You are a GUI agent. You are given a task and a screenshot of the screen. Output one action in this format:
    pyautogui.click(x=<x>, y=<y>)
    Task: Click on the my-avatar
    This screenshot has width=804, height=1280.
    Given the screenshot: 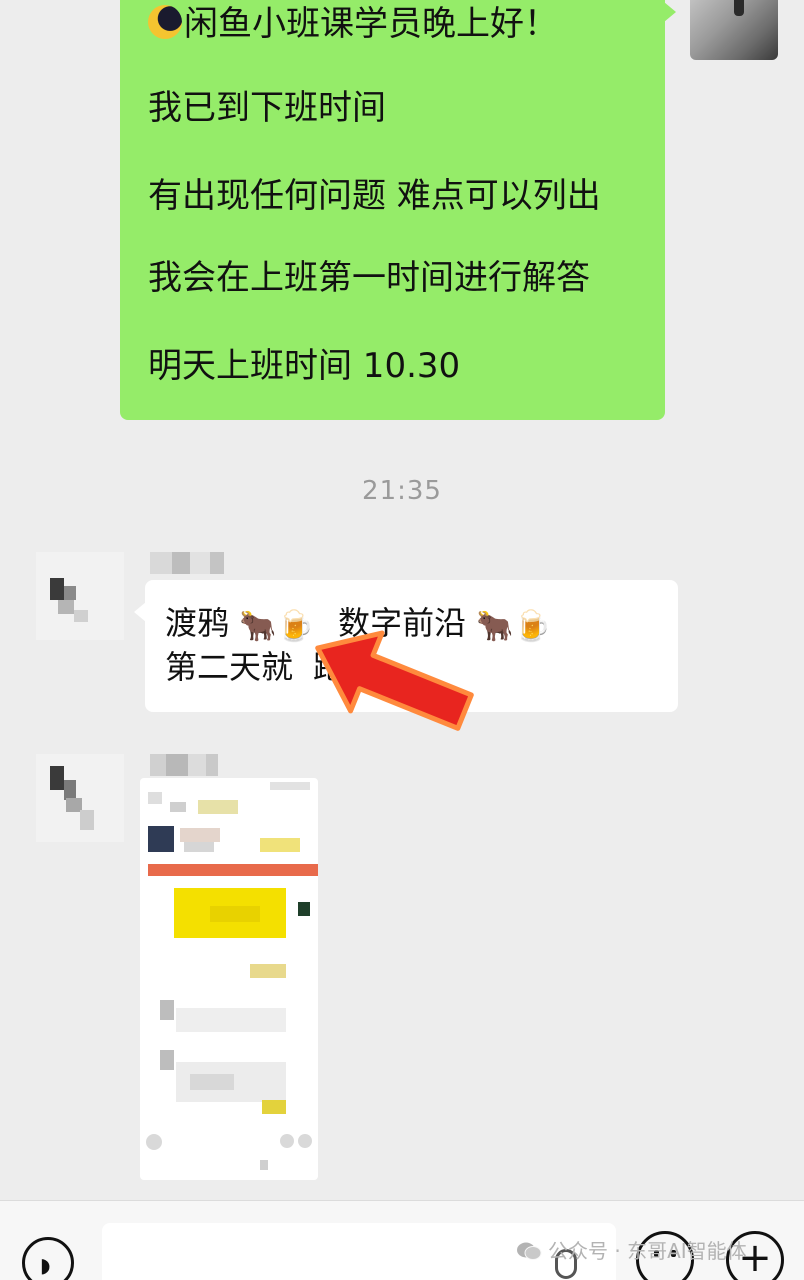 What is the action you would take?
    pyautogui.click(x=734, y=30)
    